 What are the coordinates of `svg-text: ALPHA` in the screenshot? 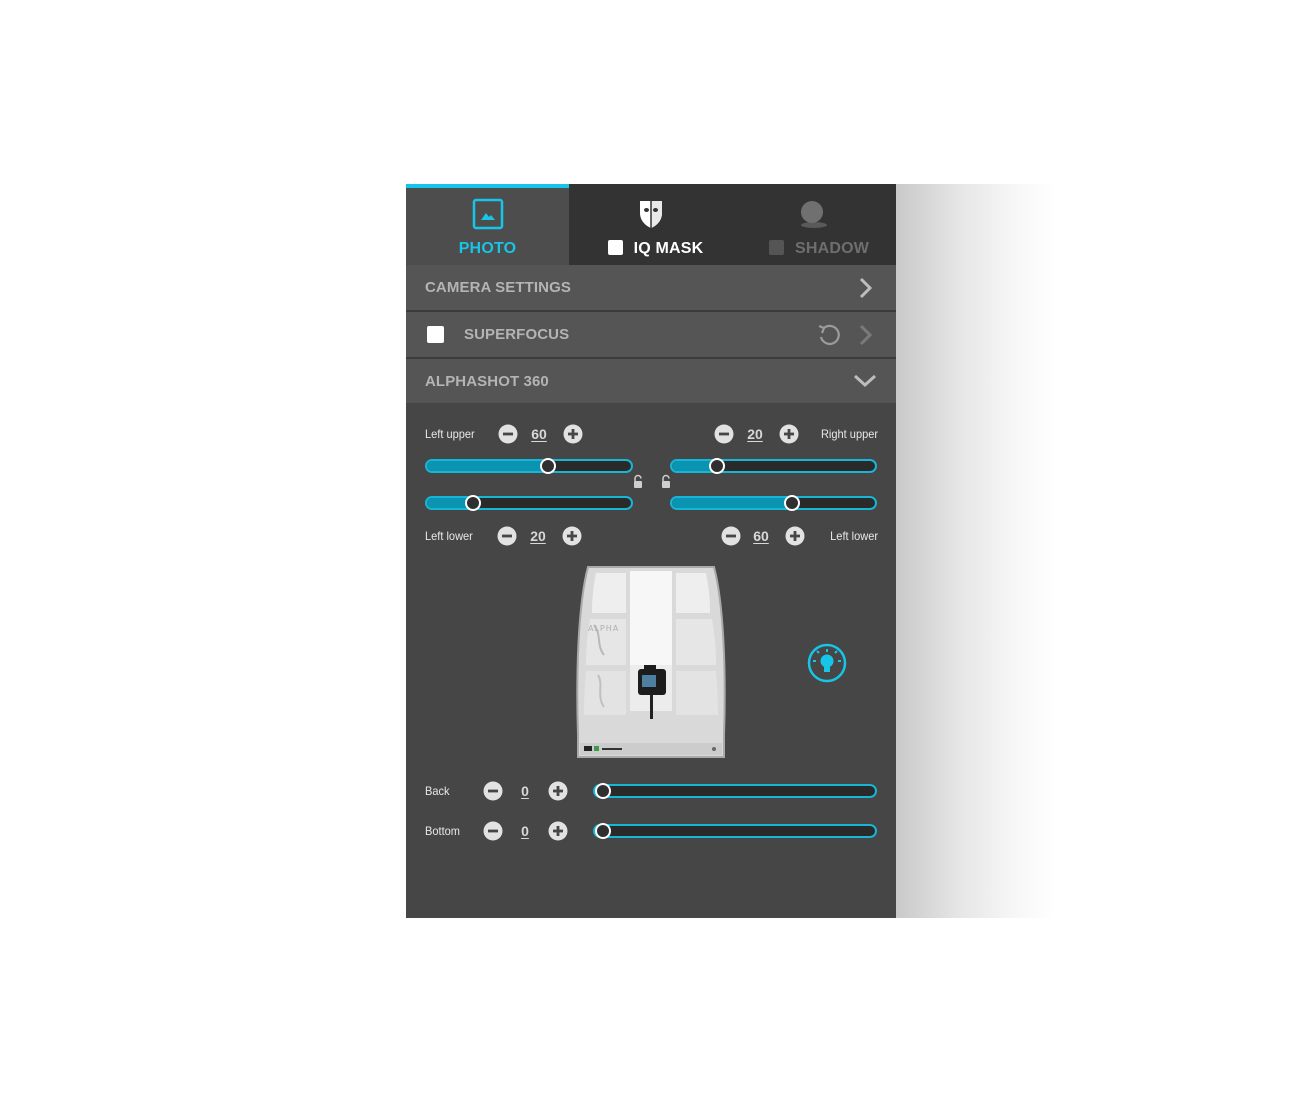 It's located at (603, 628).